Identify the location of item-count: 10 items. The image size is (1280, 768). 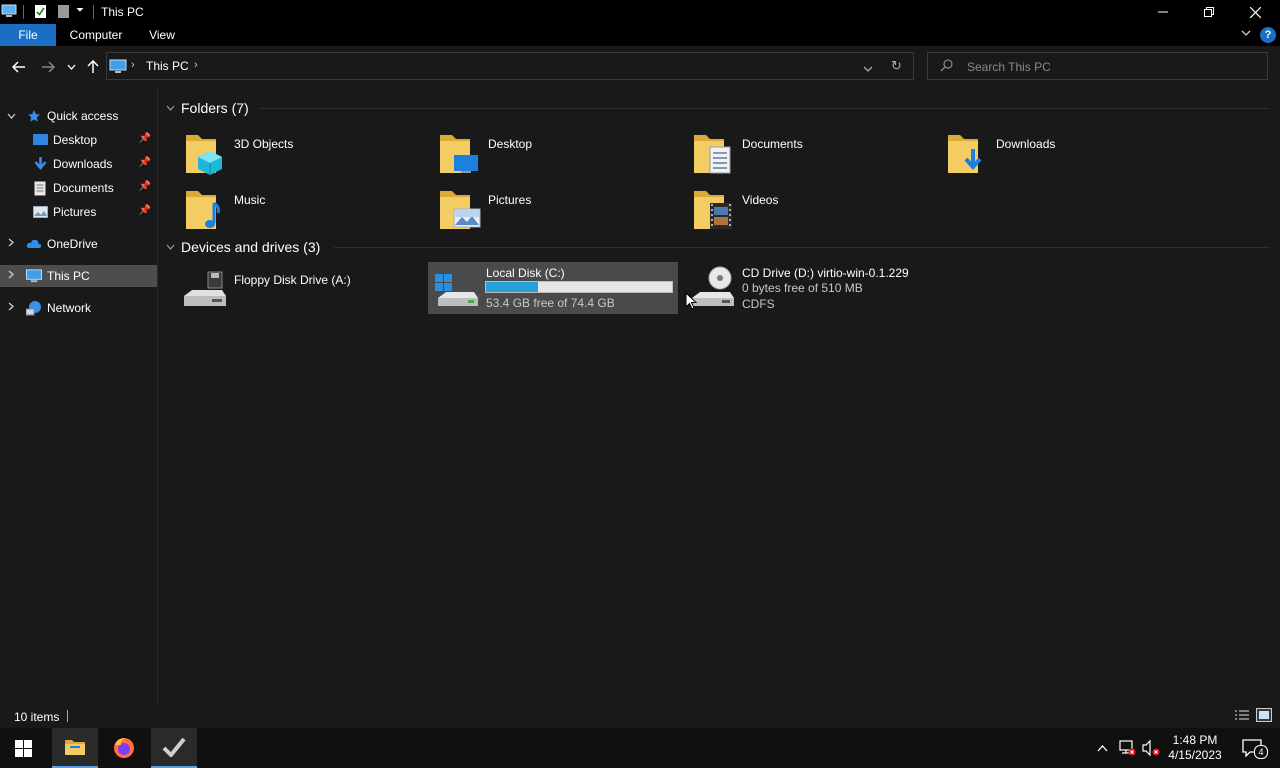
(37, 717).